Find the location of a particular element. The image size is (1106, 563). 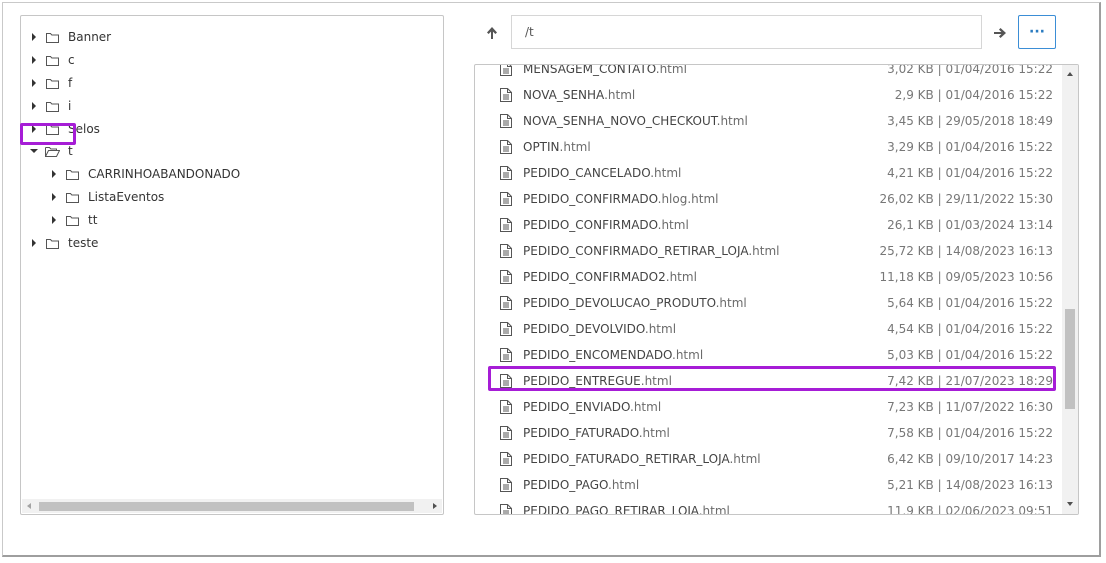

scroll-up-arrow-icon is located at coordinates (1070, 74).